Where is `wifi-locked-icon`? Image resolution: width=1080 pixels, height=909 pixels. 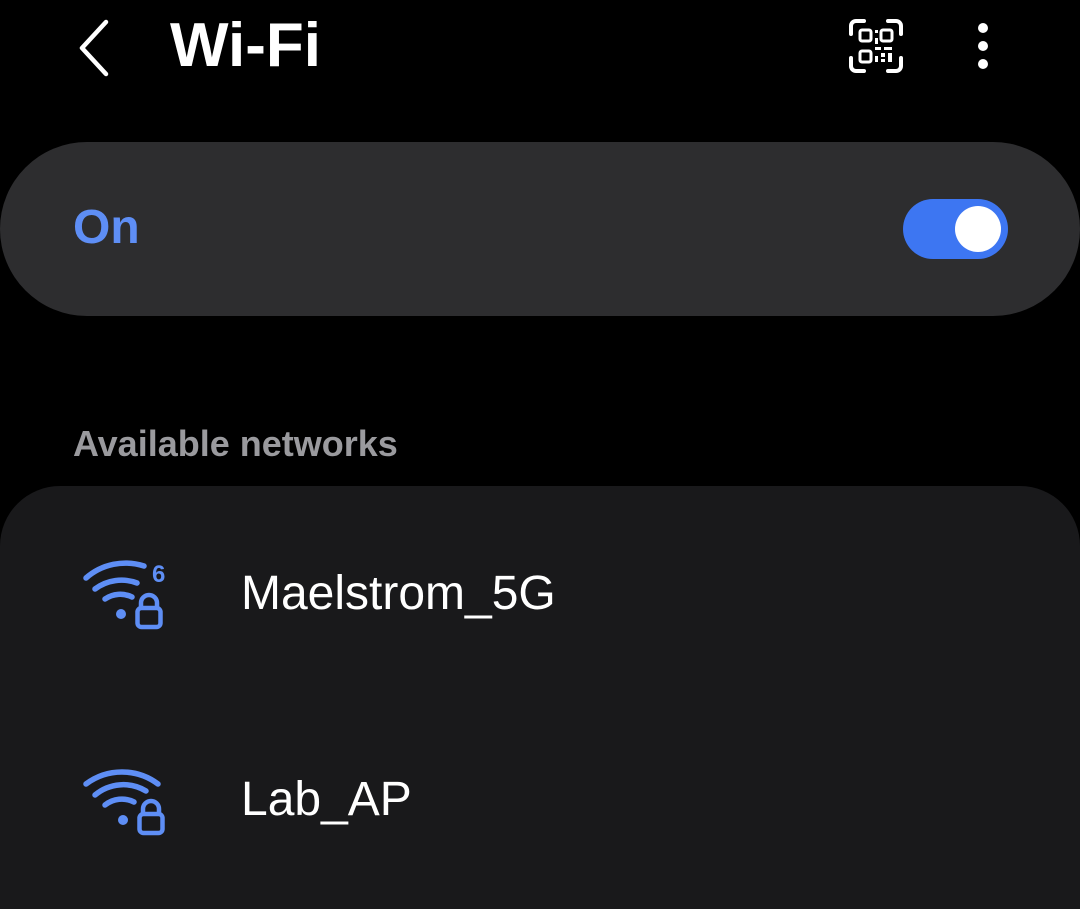 wifi-locked-icon is located at coordinates (124, 802).